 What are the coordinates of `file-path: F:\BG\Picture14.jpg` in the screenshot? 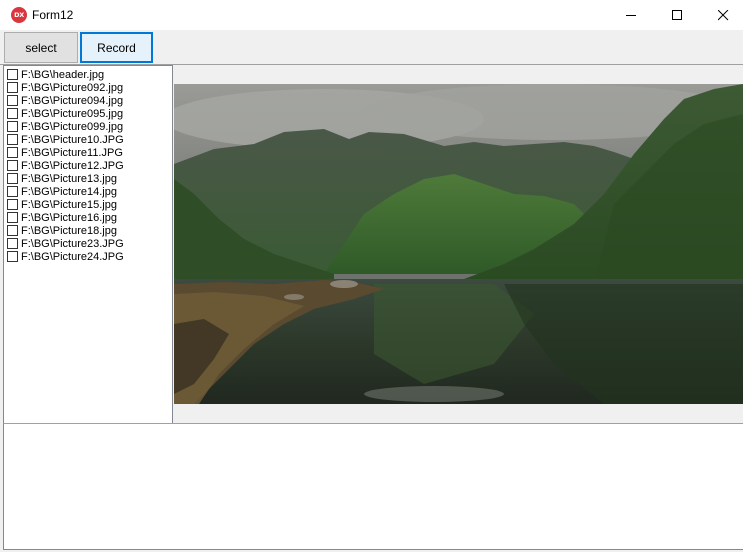 It's located at (69, 191).